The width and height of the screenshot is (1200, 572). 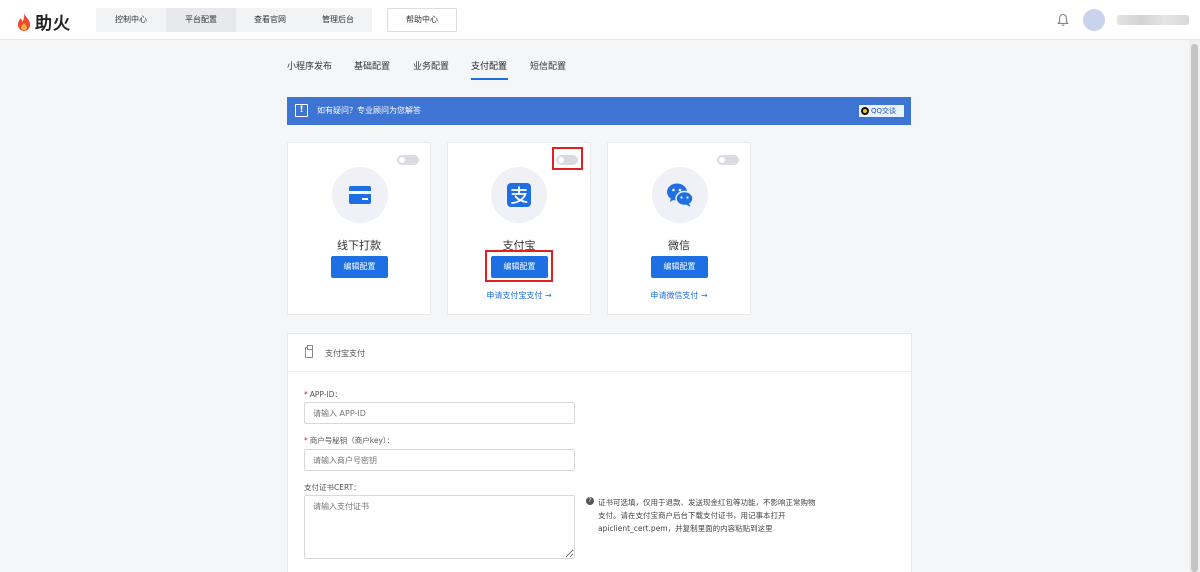 What do you see at coordinates (489, 65) in the screenshot?
I see `subtab-payment: 支付配置` at bounding box center [489, 65].